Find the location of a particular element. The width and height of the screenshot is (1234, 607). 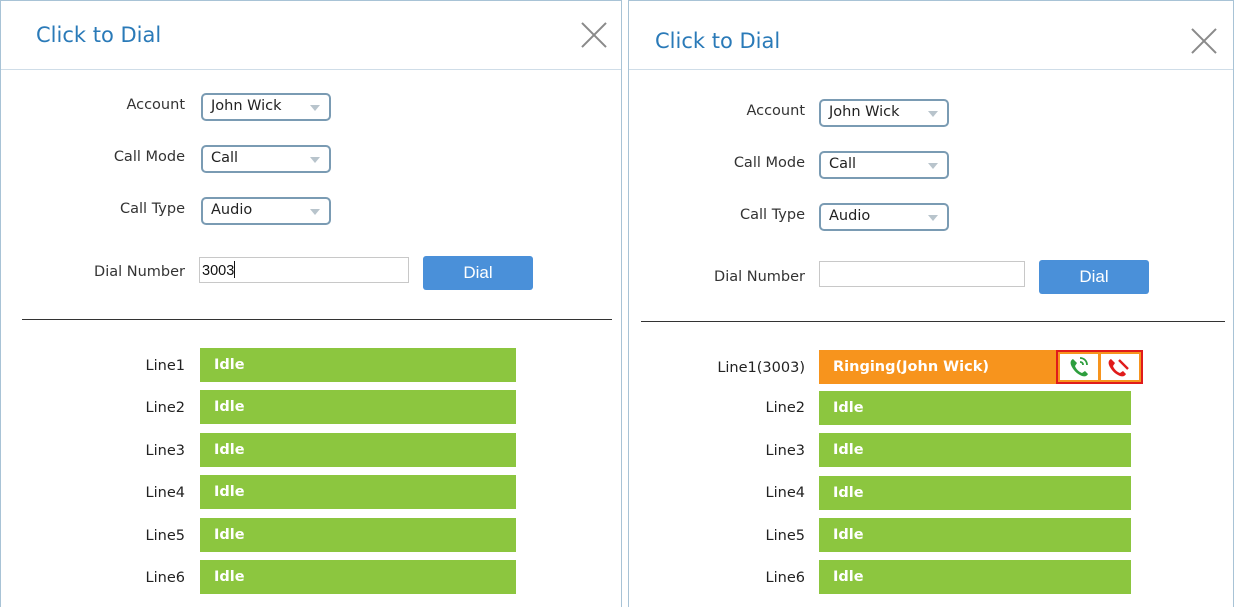

phone-hangup-icon is located at coordinates (1118, 368).